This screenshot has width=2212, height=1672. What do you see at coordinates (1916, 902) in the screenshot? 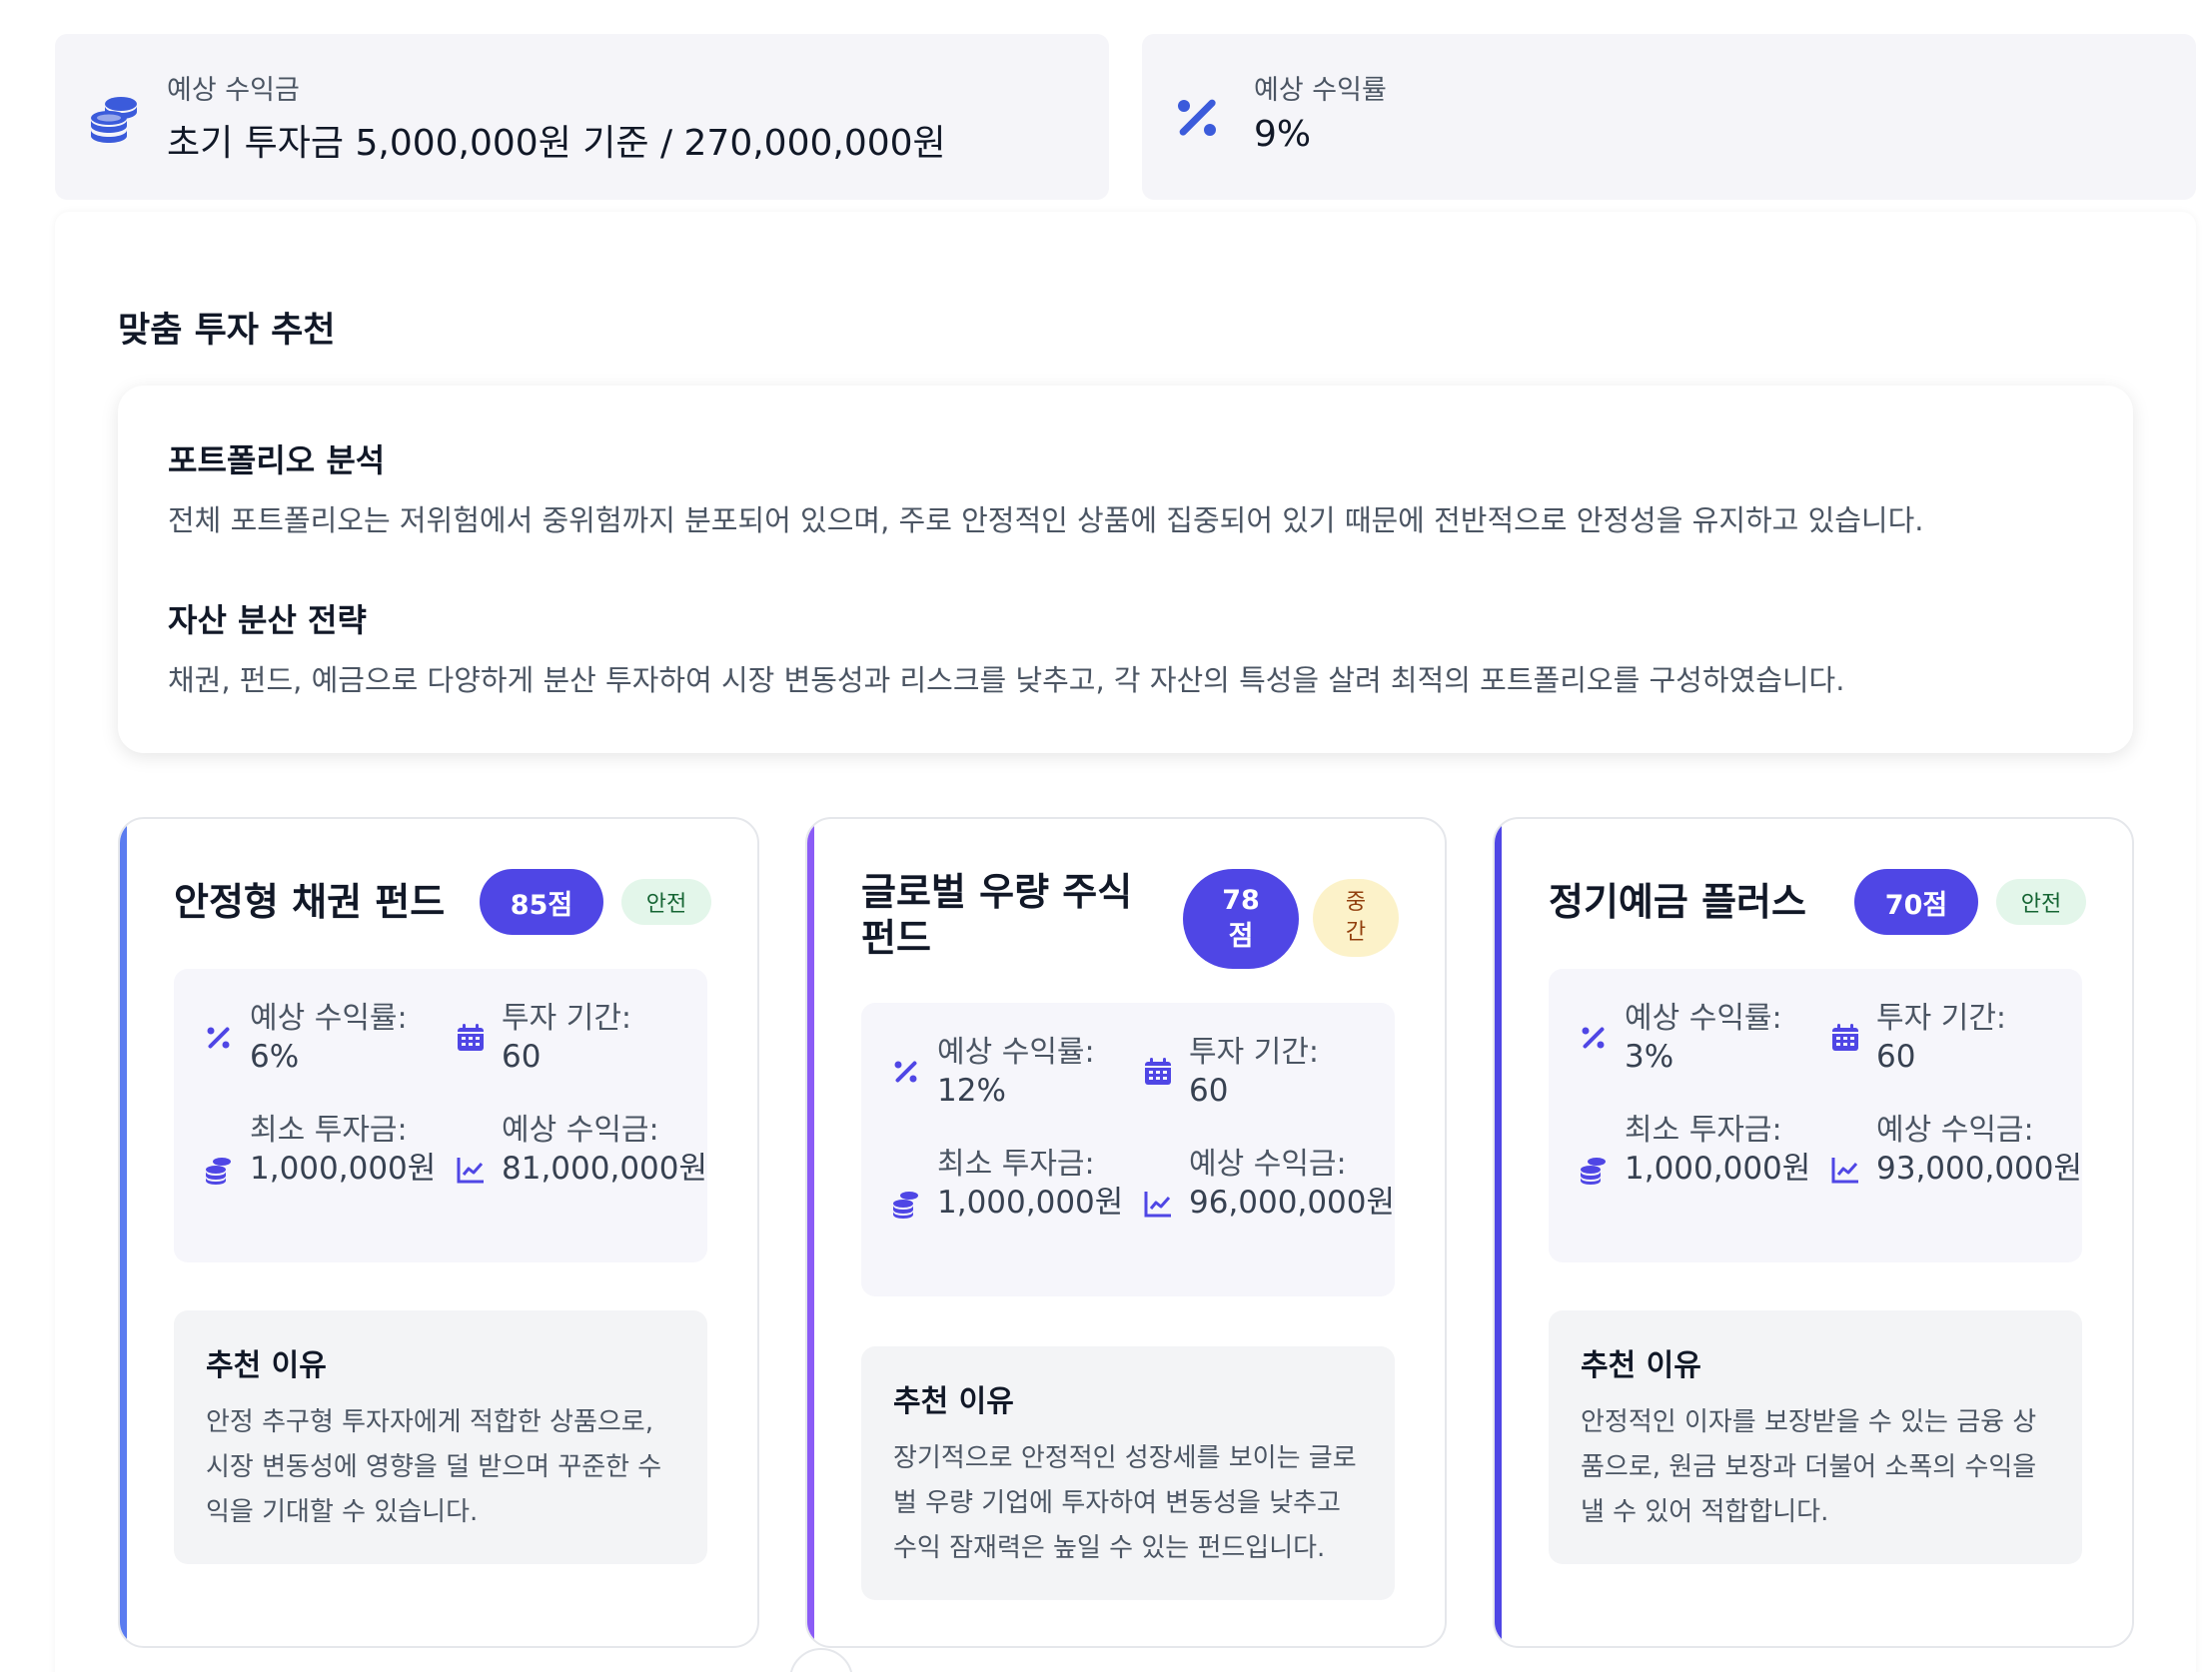
I see `score-badge: 70점` at bounding box center [1916, 902].